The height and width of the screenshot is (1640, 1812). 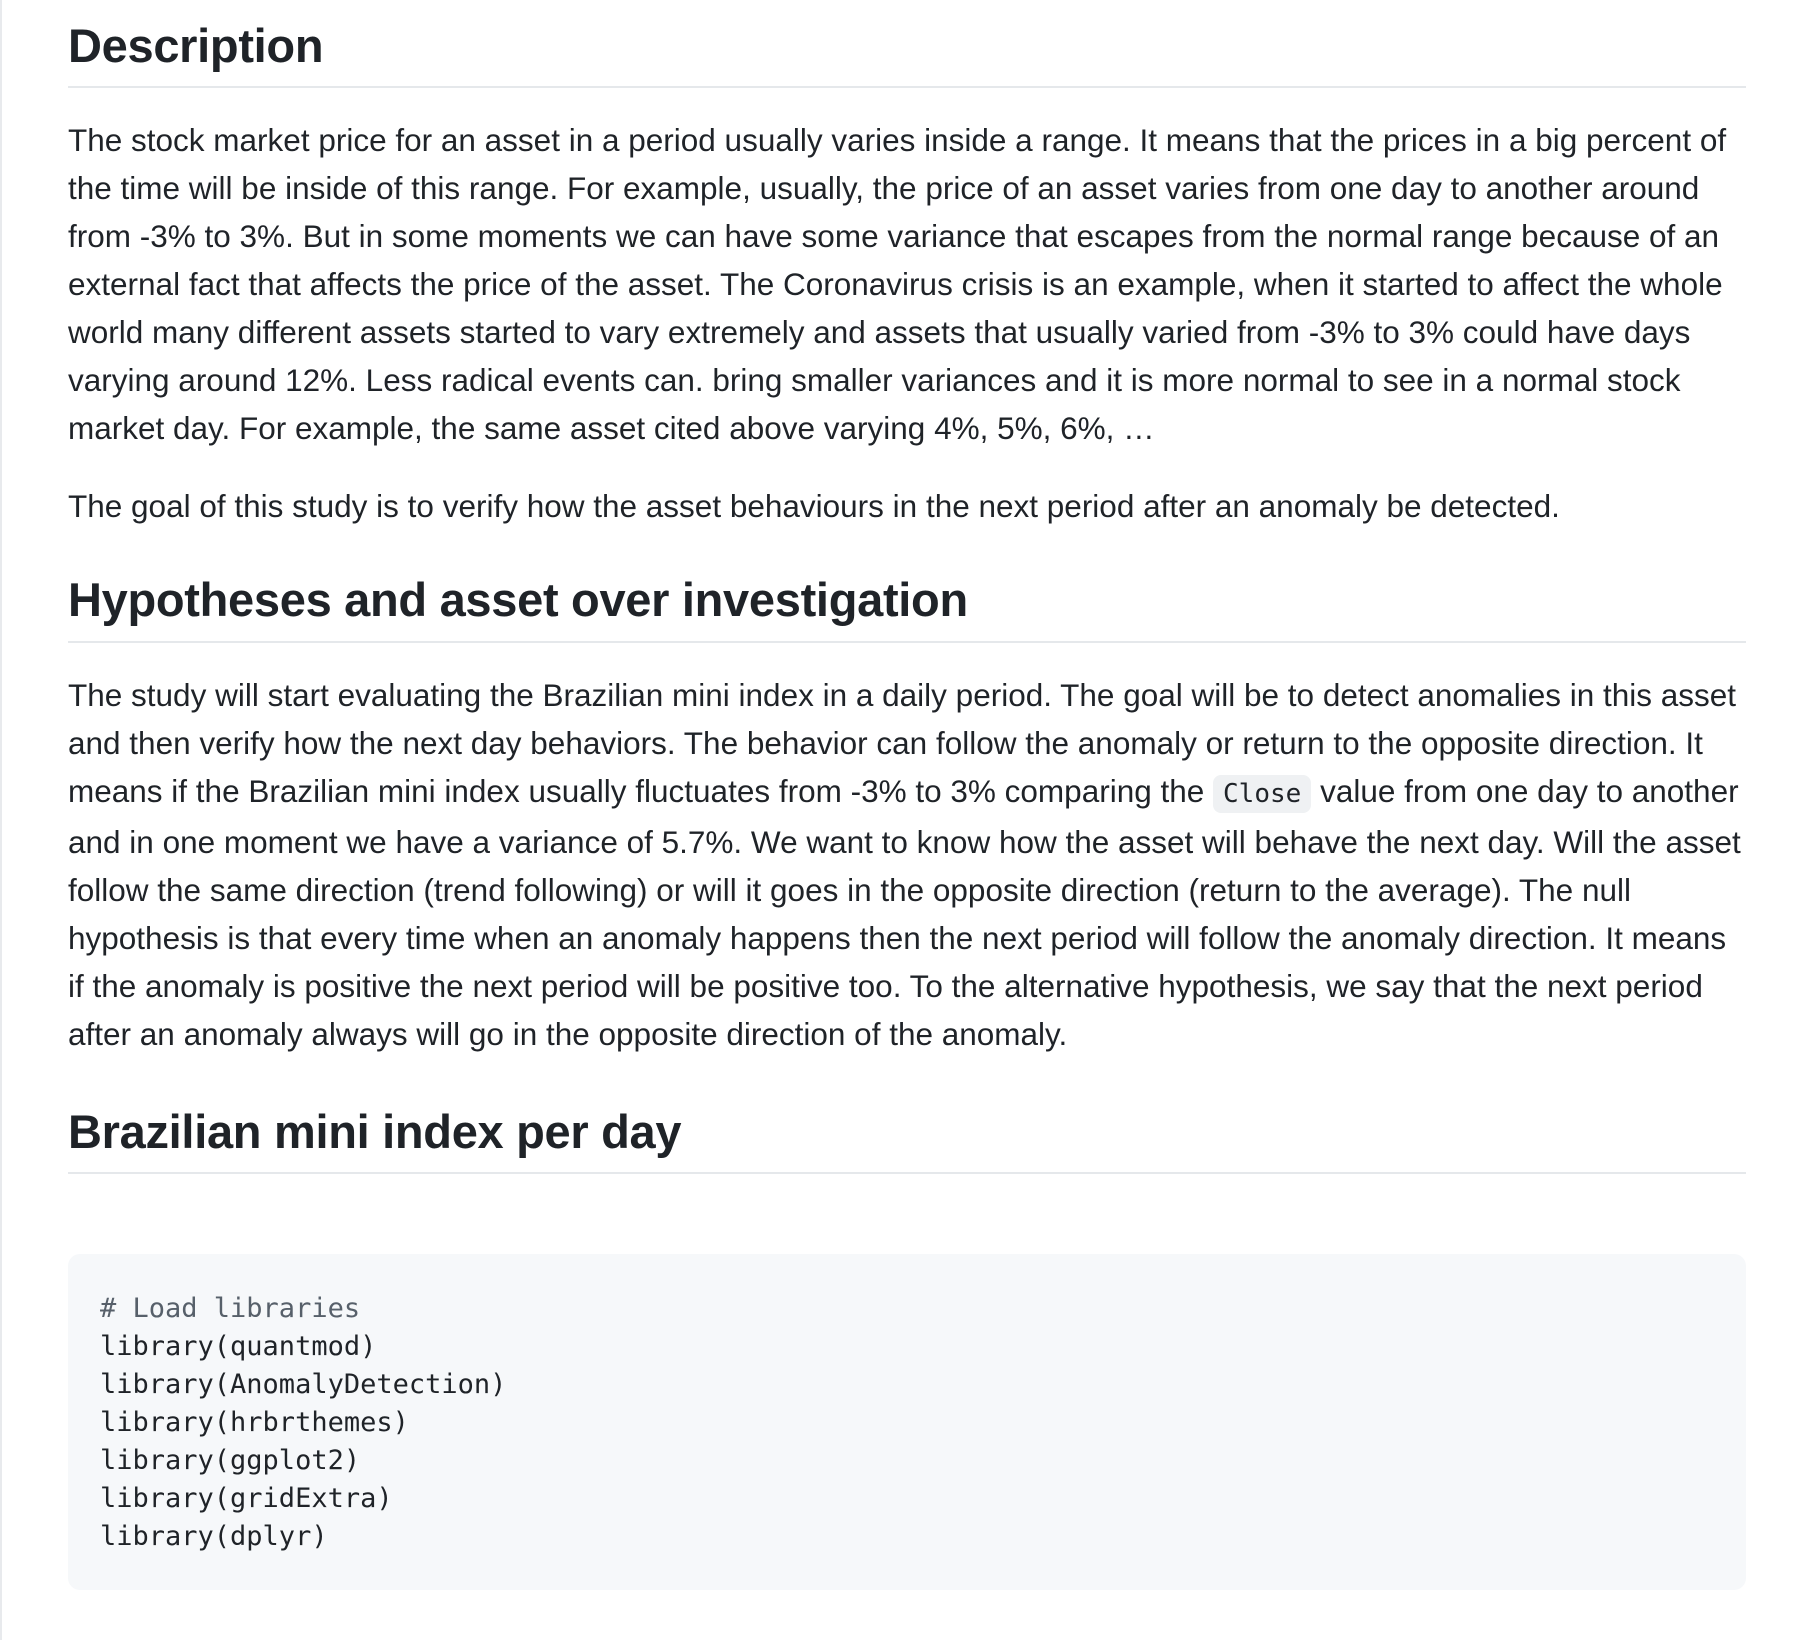 What do you see at coordinates (254, 1423) in the screenshot?
I see `code-line: library(hrbrthemes)` at bounding box center [254, 1423].